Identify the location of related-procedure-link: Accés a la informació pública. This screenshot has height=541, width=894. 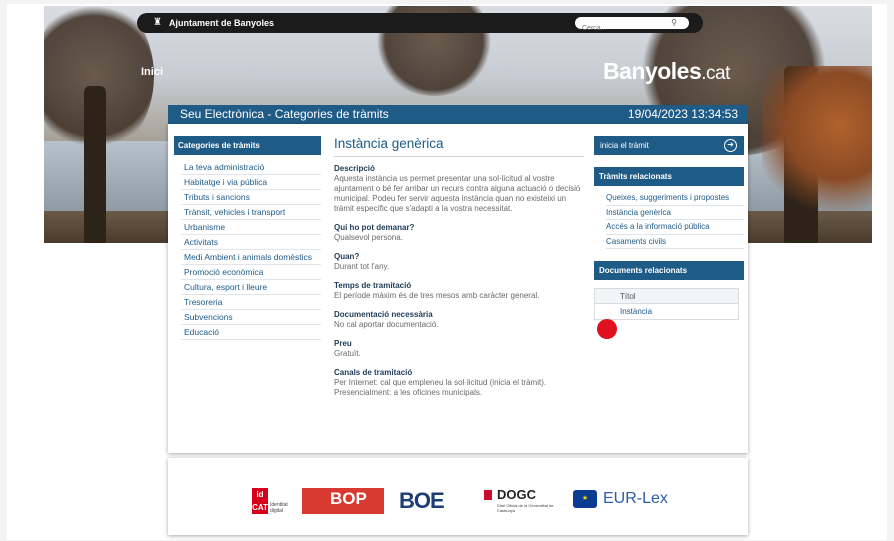
(675, 227).